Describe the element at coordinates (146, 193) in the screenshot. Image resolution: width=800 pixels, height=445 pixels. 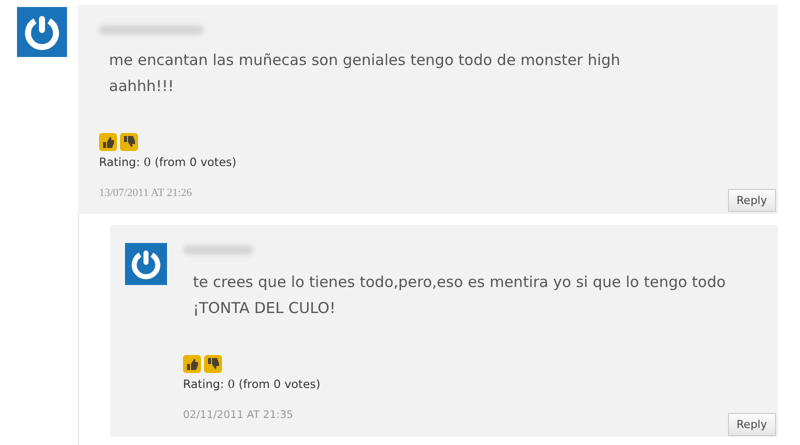
I see `comment-date: 13/07/2011 AT 21:26` at that location.